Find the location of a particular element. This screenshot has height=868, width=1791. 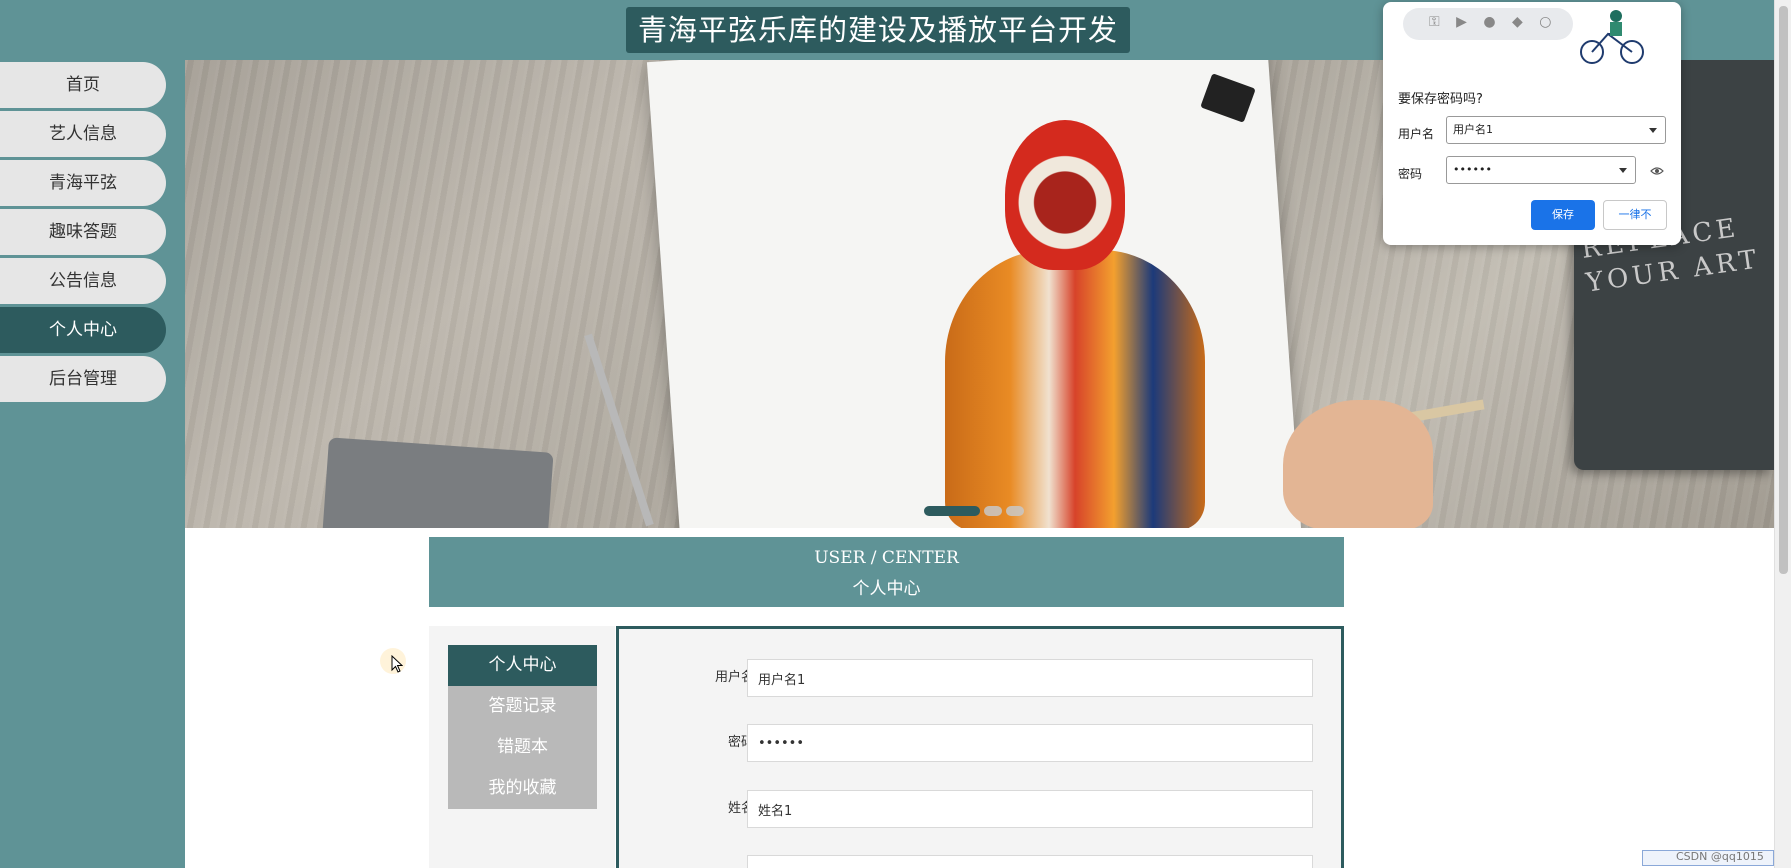

carousel-indicators is located at coordinates (976, 508).